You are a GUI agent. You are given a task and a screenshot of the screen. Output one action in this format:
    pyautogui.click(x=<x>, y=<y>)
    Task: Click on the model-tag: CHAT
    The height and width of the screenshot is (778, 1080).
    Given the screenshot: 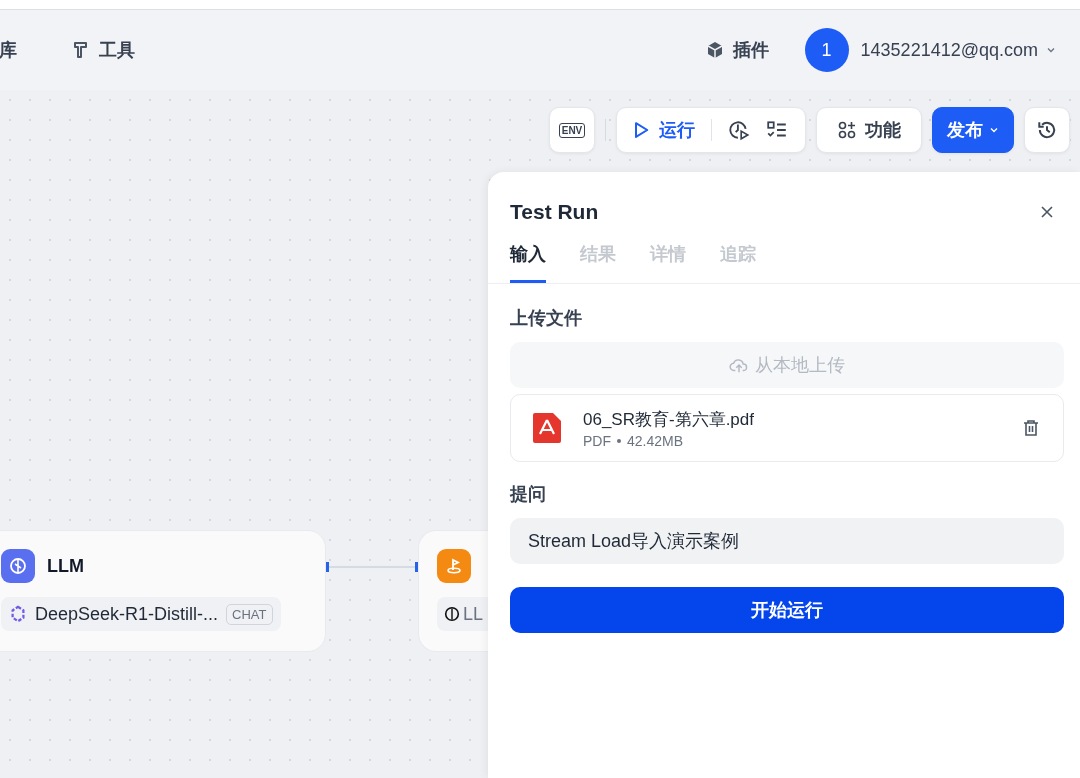 What is the action you would take?
    pyautogui.click(x=249, y=614)
    